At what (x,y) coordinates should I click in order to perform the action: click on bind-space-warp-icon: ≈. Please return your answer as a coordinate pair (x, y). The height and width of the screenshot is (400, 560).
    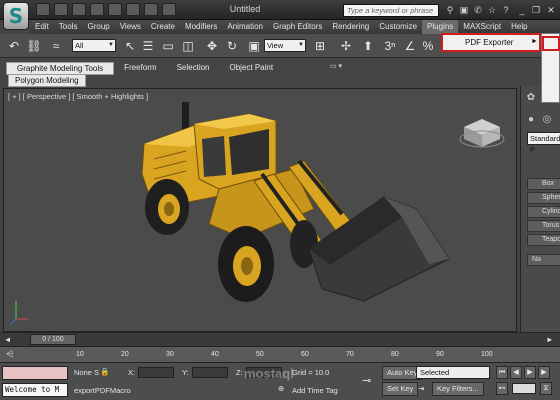
    Looking at the image, I should click on (56, 46).